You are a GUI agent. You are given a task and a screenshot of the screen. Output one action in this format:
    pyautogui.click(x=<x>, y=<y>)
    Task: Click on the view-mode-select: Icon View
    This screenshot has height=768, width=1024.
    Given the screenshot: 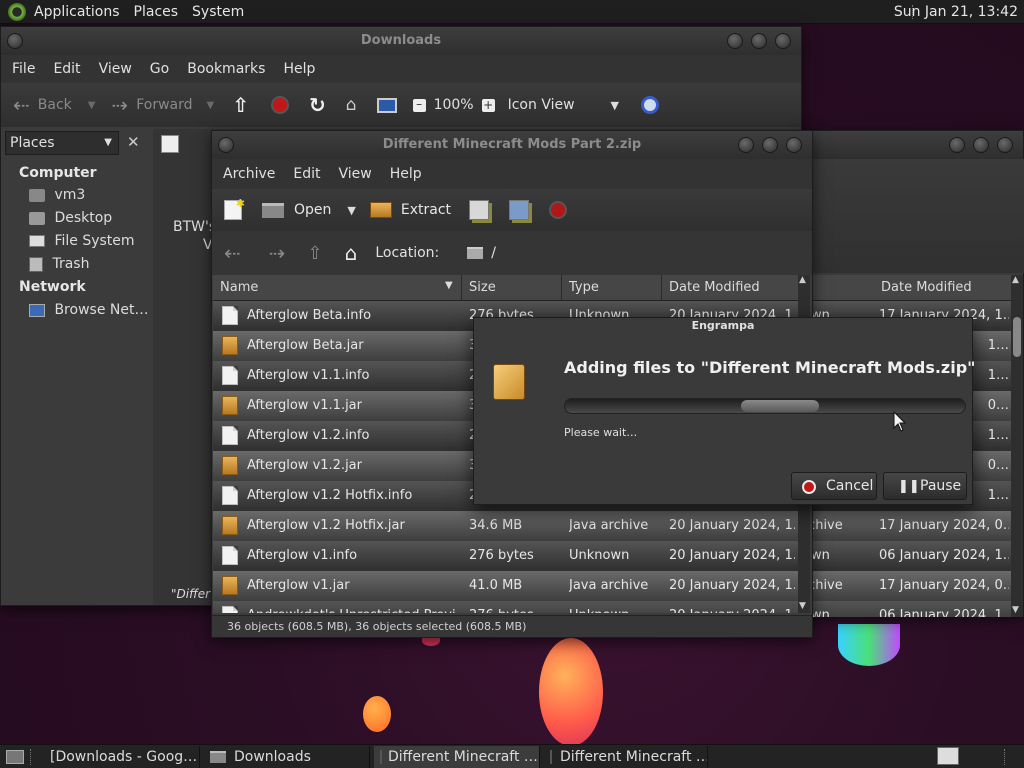 What is the action you would take?
    pyautogui.click(x=541, y=105)
    